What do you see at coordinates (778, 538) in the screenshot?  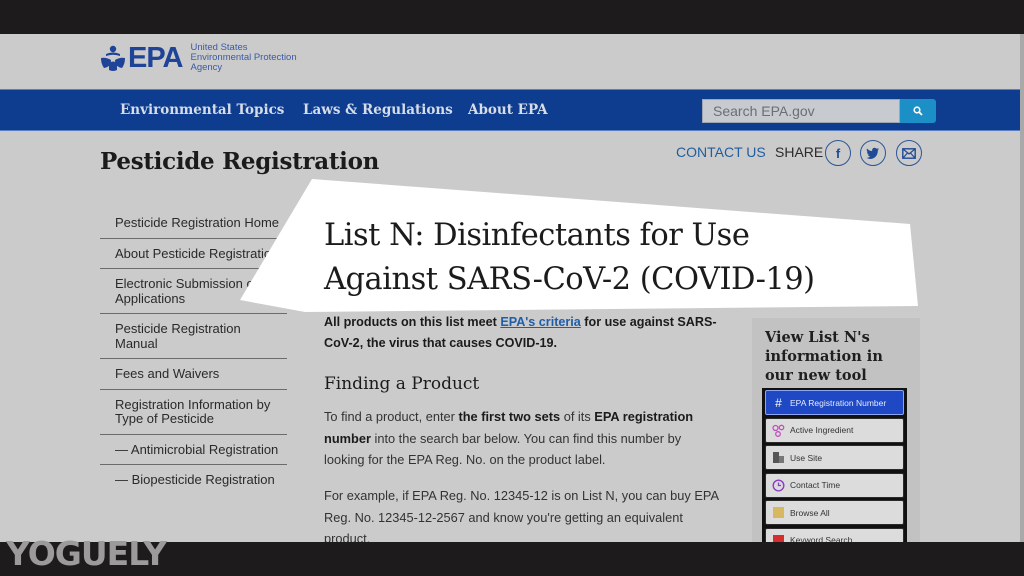 I see `keyword-icon` at bounding box center [778, 538].